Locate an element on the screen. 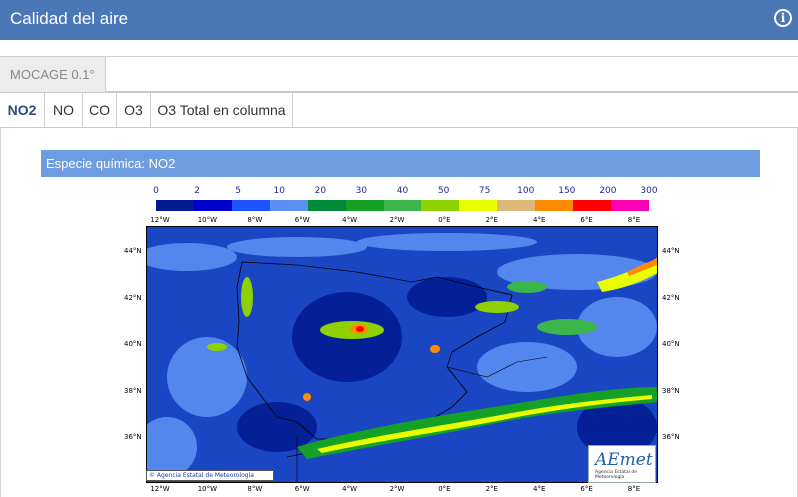 The height and width of the screenshot is (497, 798). legend-value-10: 10 is located at coordinates (279, 191).